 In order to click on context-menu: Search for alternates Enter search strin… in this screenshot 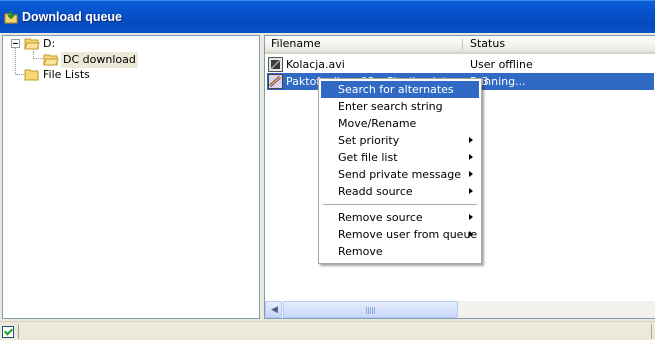, I will do `click(400, 171)`.